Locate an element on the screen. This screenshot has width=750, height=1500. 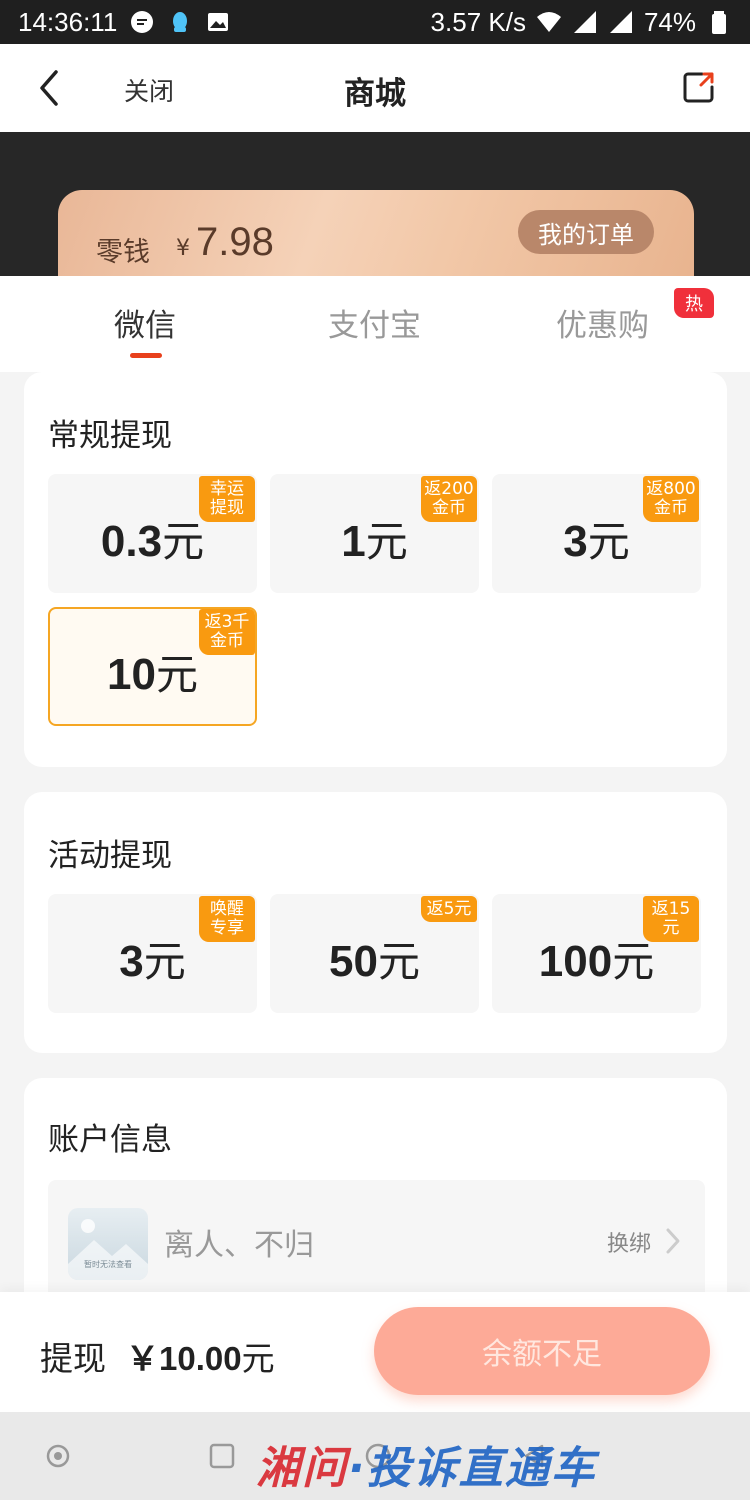
bottom-bar: 提现 ￥10.00元 余额不足 is located at coordinates (375, 1352).